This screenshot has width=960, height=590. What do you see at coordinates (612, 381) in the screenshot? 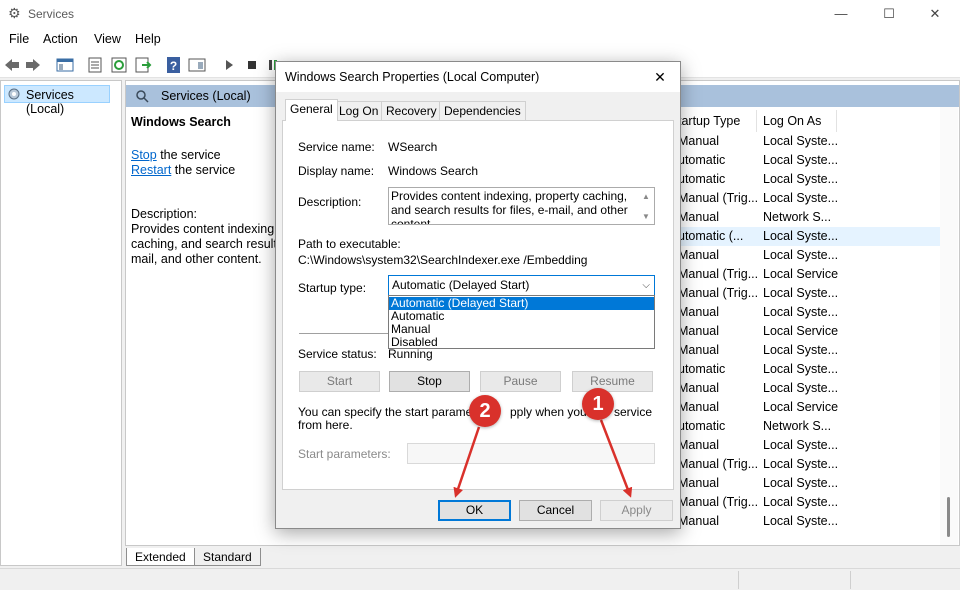
I see `resume-button: Resume` at bounding box center [612, 381].